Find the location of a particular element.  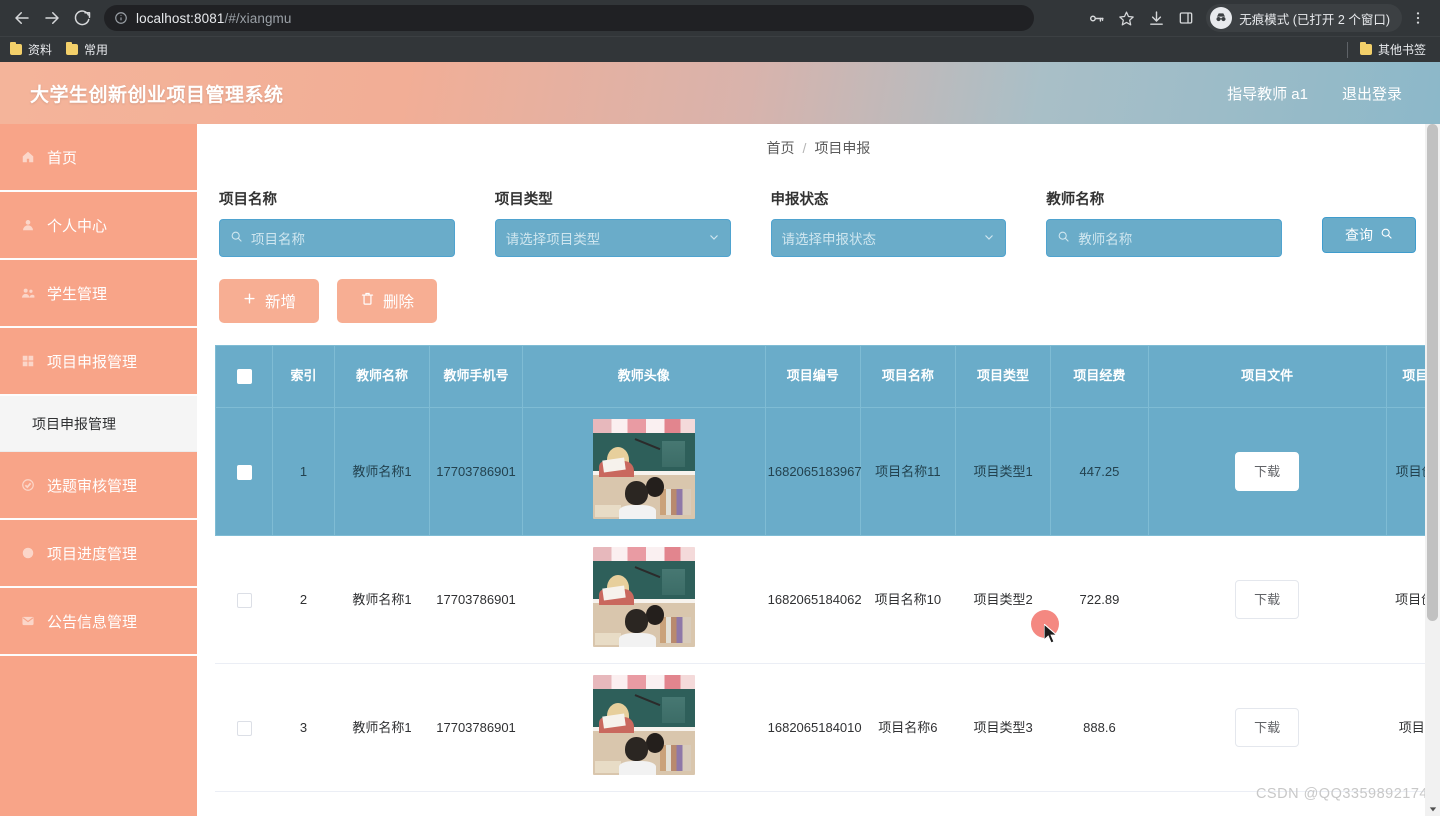

sidebar-item-home: 首页 is located at coordinates (98, 158).